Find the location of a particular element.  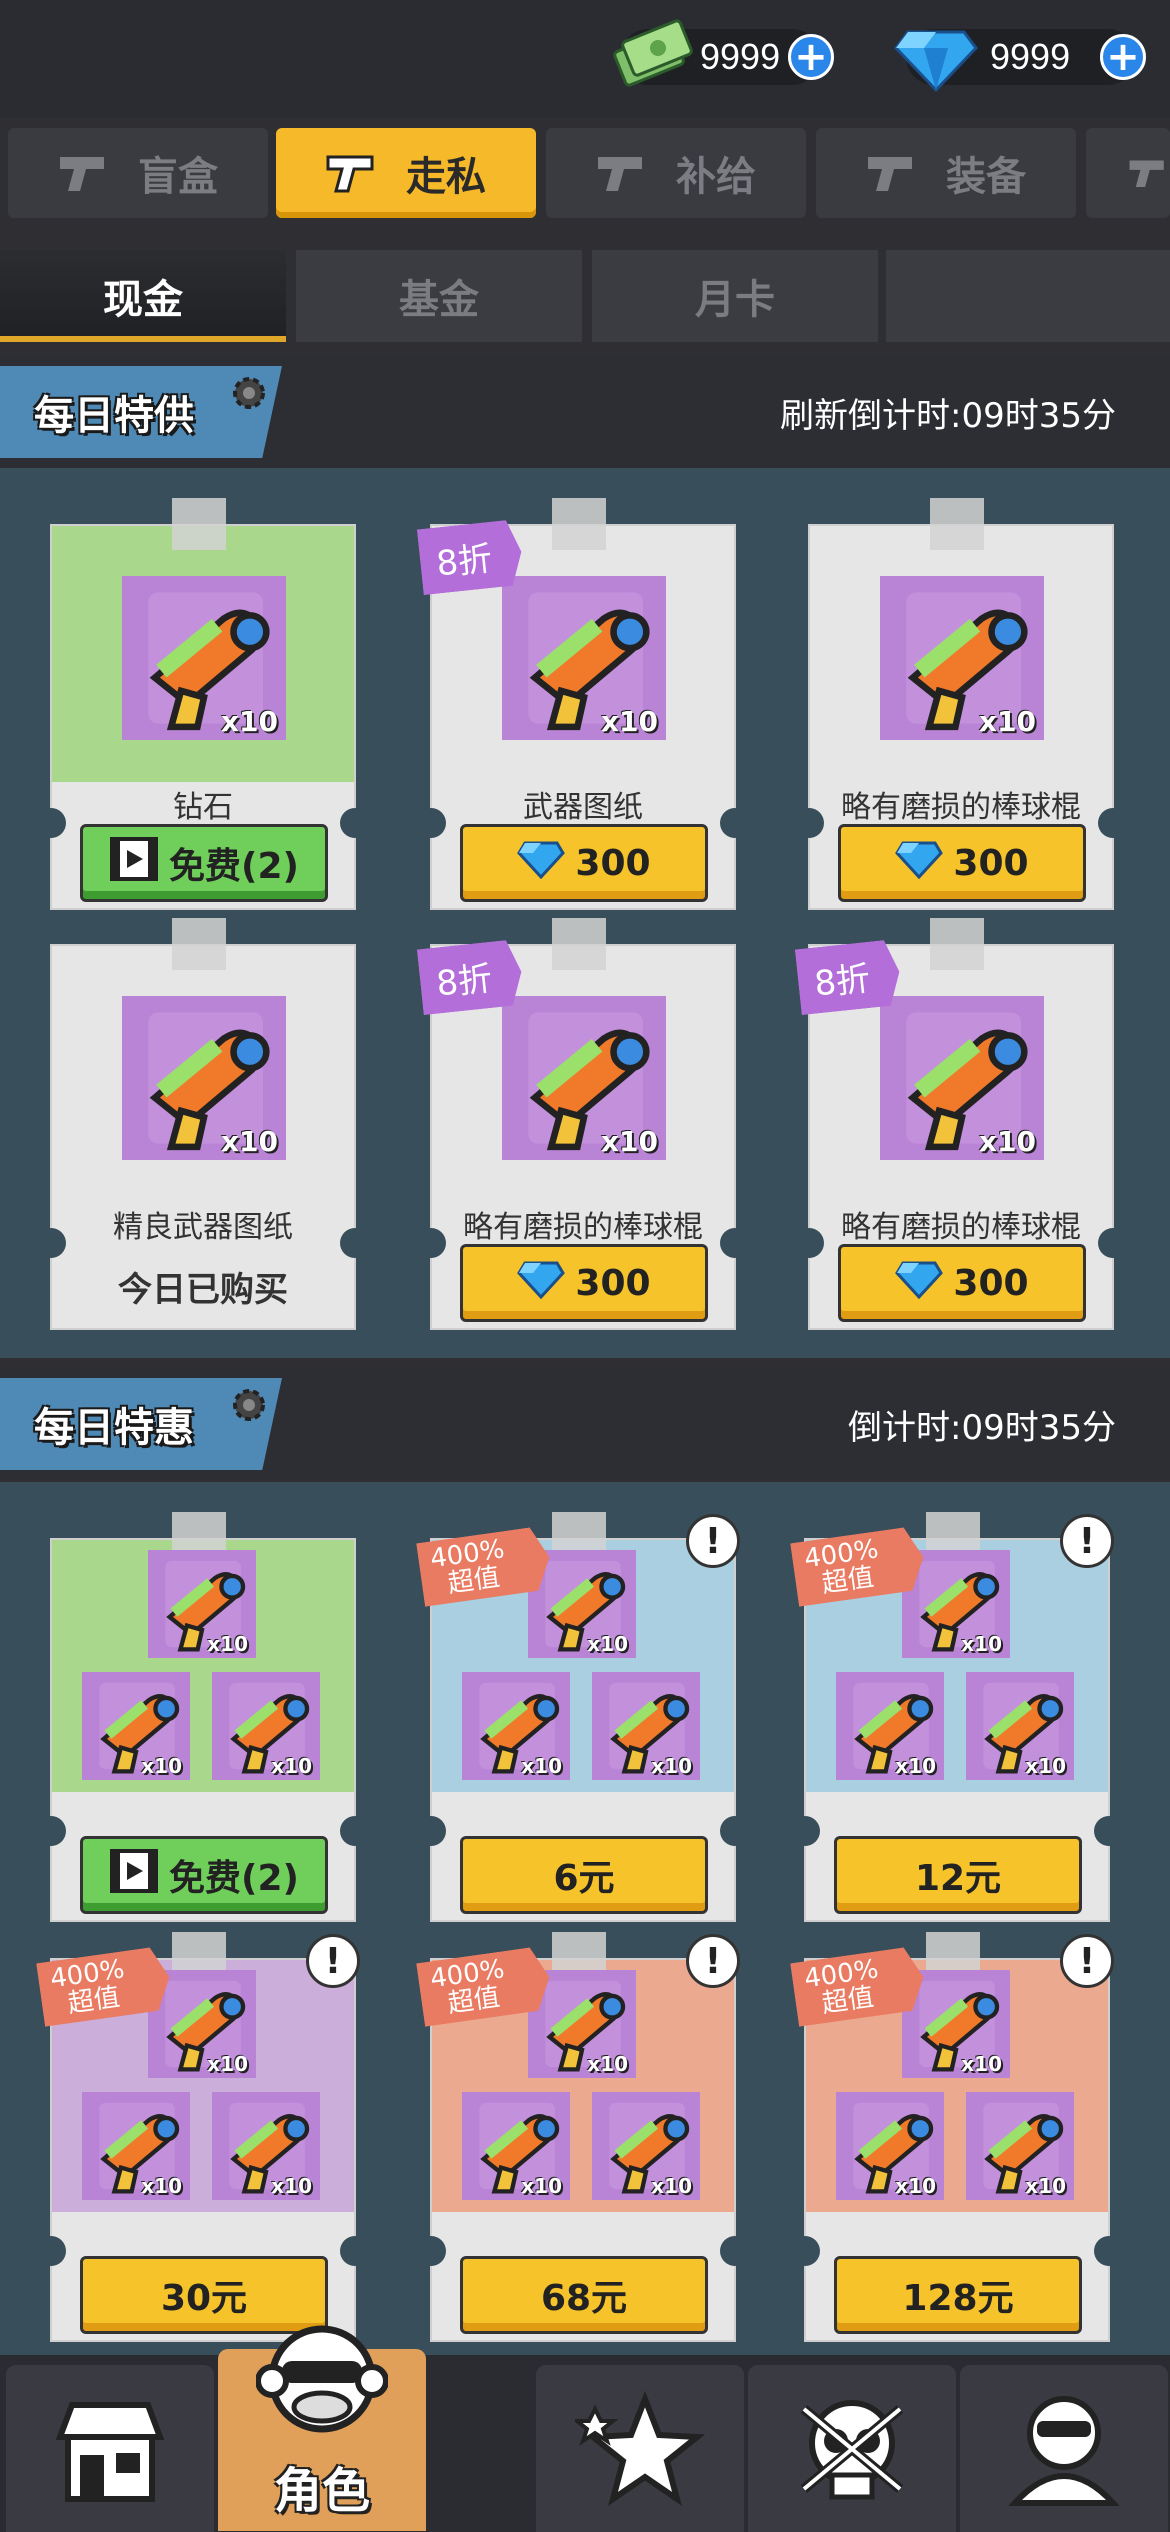

tab-blind-box: 盲盒 is located at coordinates (138, 173).